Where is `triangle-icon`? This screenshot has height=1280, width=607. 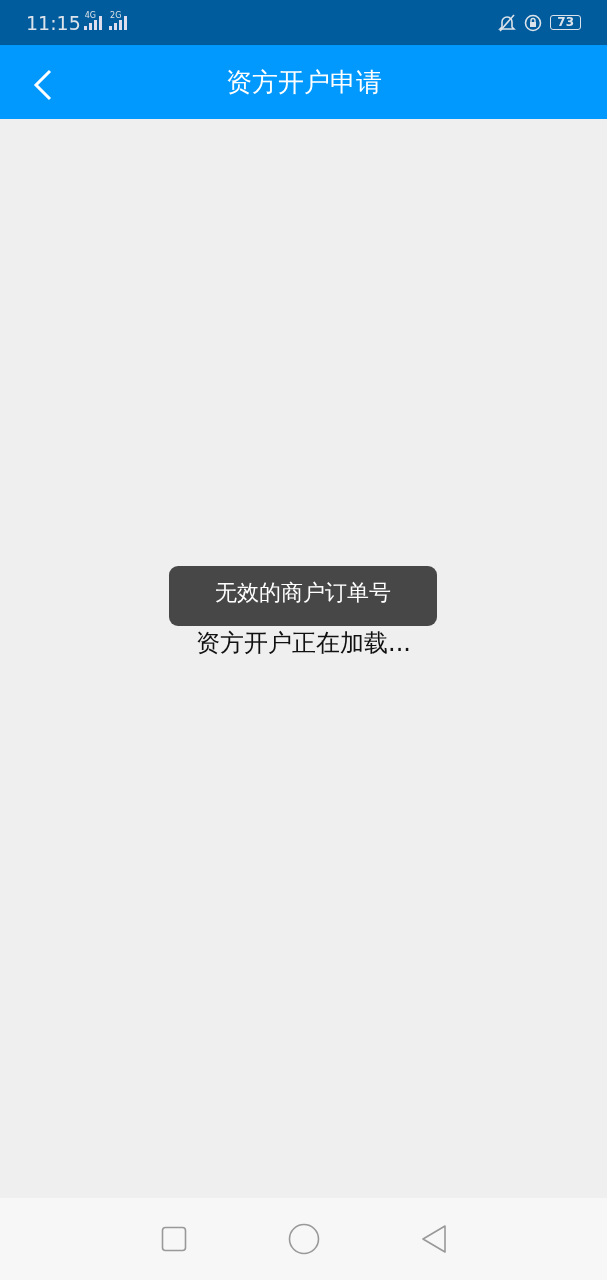 triangle-icon is located at coordinates (433, 1239).